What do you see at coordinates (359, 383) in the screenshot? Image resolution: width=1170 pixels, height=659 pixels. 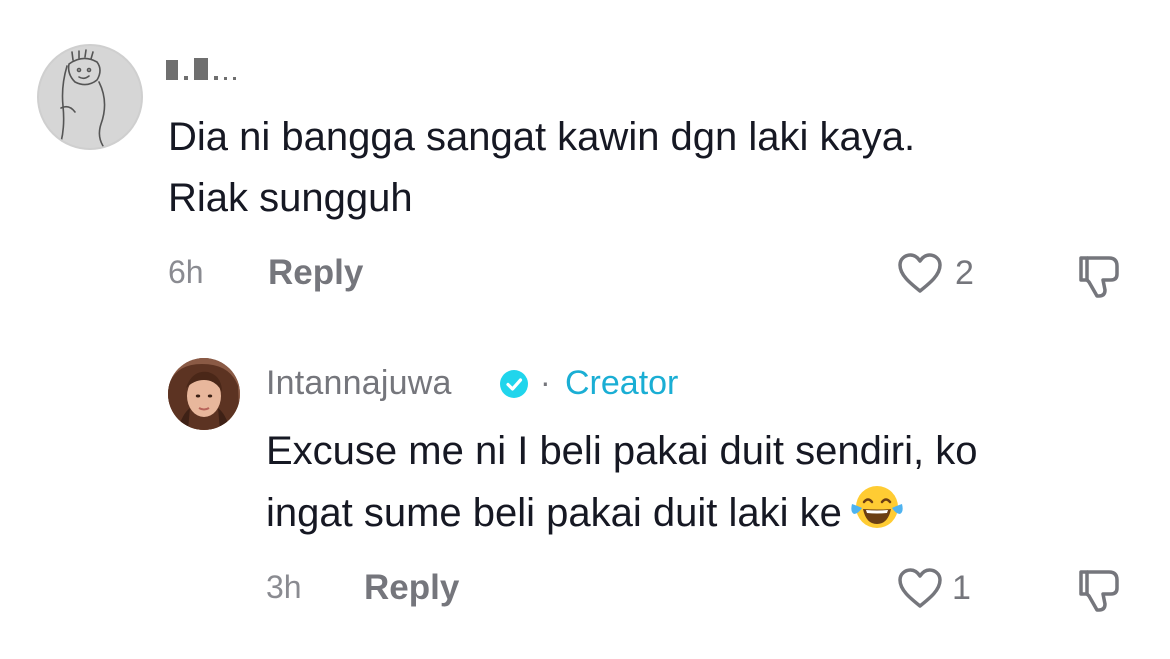 I see `username: Intannajuwa` at bounding box center [359, 383].